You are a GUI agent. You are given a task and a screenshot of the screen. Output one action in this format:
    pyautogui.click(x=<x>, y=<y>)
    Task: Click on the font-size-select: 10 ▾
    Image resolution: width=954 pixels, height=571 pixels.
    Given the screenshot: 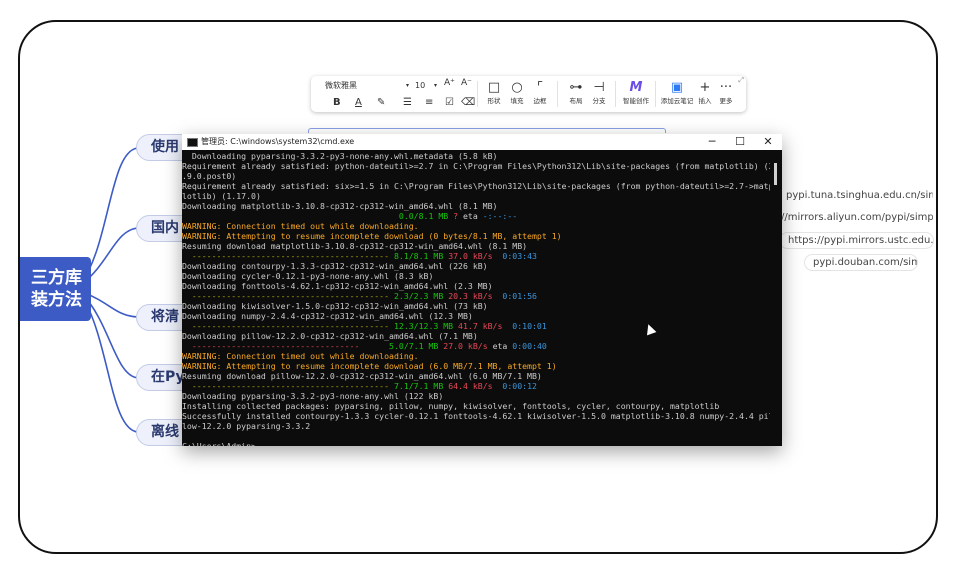 What is the action you would take?
    pyautogui.click(x=426, y=86)
    